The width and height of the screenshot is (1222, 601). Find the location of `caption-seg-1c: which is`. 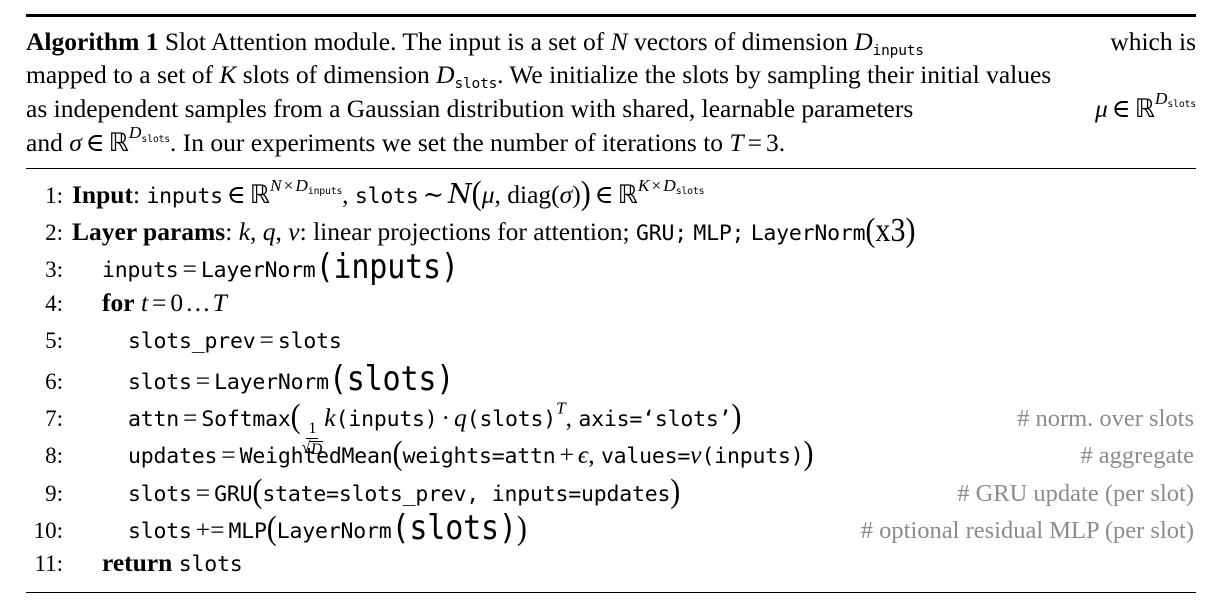

caption-seg-1c: which is is located at coordinates (1153, 41).